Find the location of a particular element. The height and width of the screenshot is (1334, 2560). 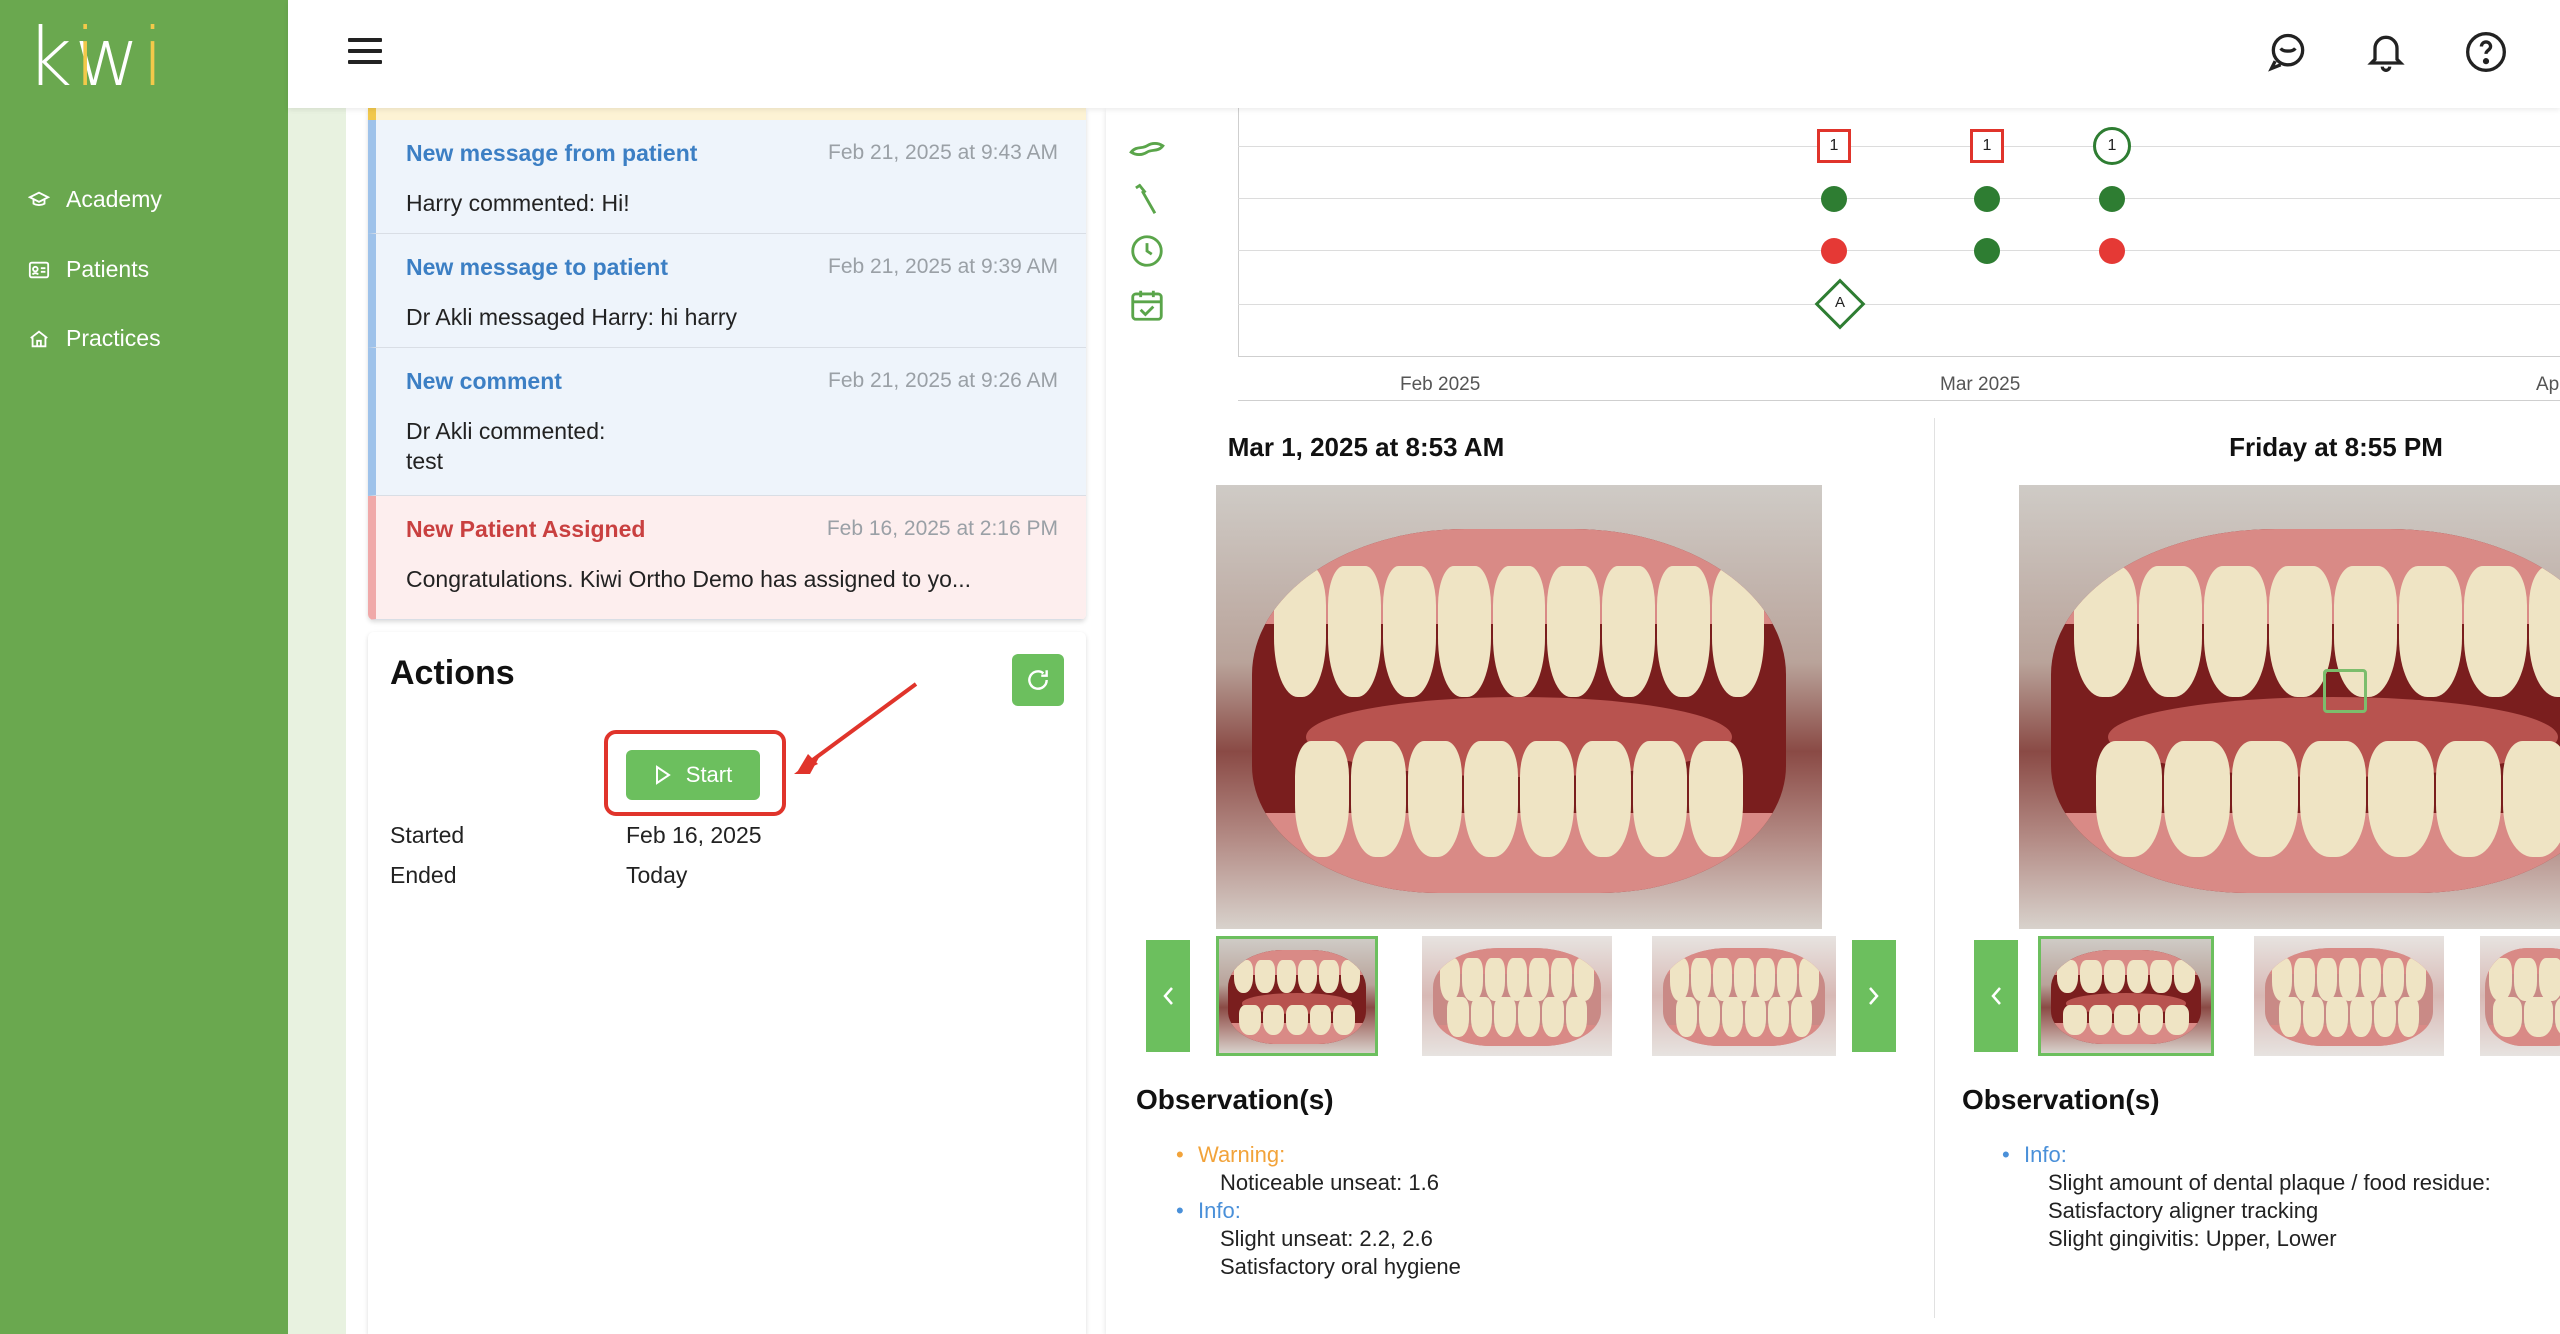

aligner-status-marker: 1 is located at coordinates (2112, 146).